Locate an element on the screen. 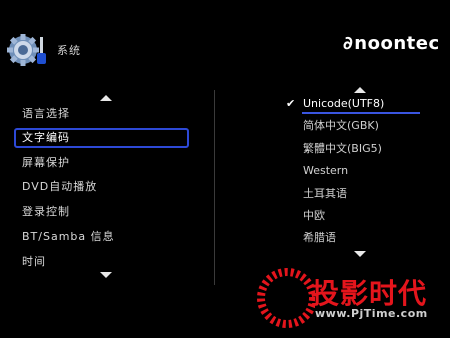 Image resolution: width=450 pixels, height=338 pixels. menu-item-time: 时间 is located at coordinates (101, 262).